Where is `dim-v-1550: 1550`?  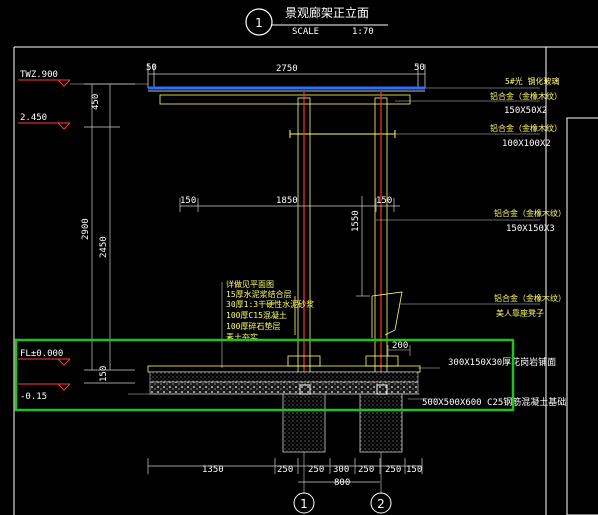
dim-v-1550: 1550 is located at coordinates (356, 221).